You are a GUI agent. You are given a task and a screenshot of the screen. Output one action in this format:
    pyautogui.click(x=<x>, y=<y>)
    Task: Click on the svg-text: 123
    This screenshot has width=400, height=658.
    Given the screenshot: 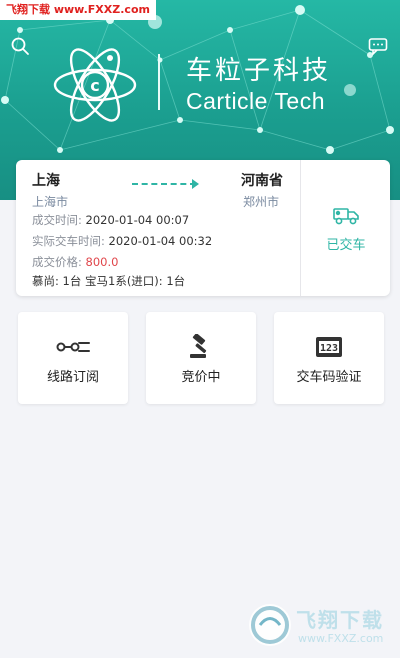 What is the action you would take?
    pyautogui.click(x=329, y=348)
    